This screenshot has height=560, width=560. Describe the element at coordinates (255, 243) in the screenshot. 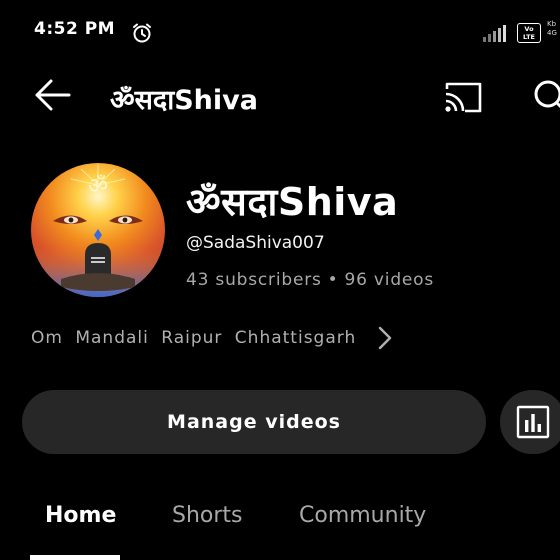

I see `channel-handle: @SadaShiva007` at that location.